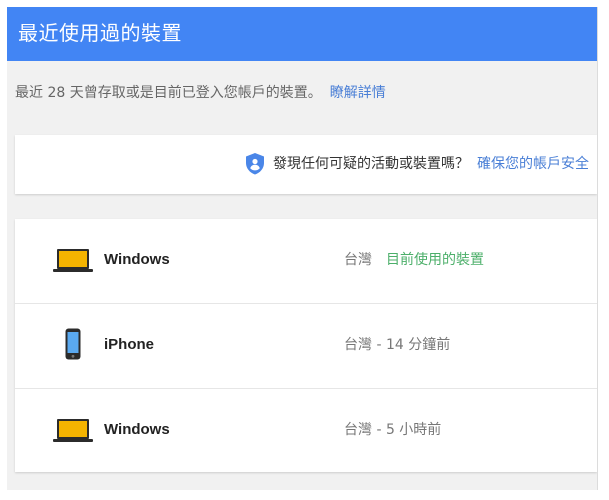 The height and width of the screenshot is (500, 609). Describe the element at coordinates (533, 164) in the screenshot. I see `secure-account-link: 確保您的帳戶安全` at that location.